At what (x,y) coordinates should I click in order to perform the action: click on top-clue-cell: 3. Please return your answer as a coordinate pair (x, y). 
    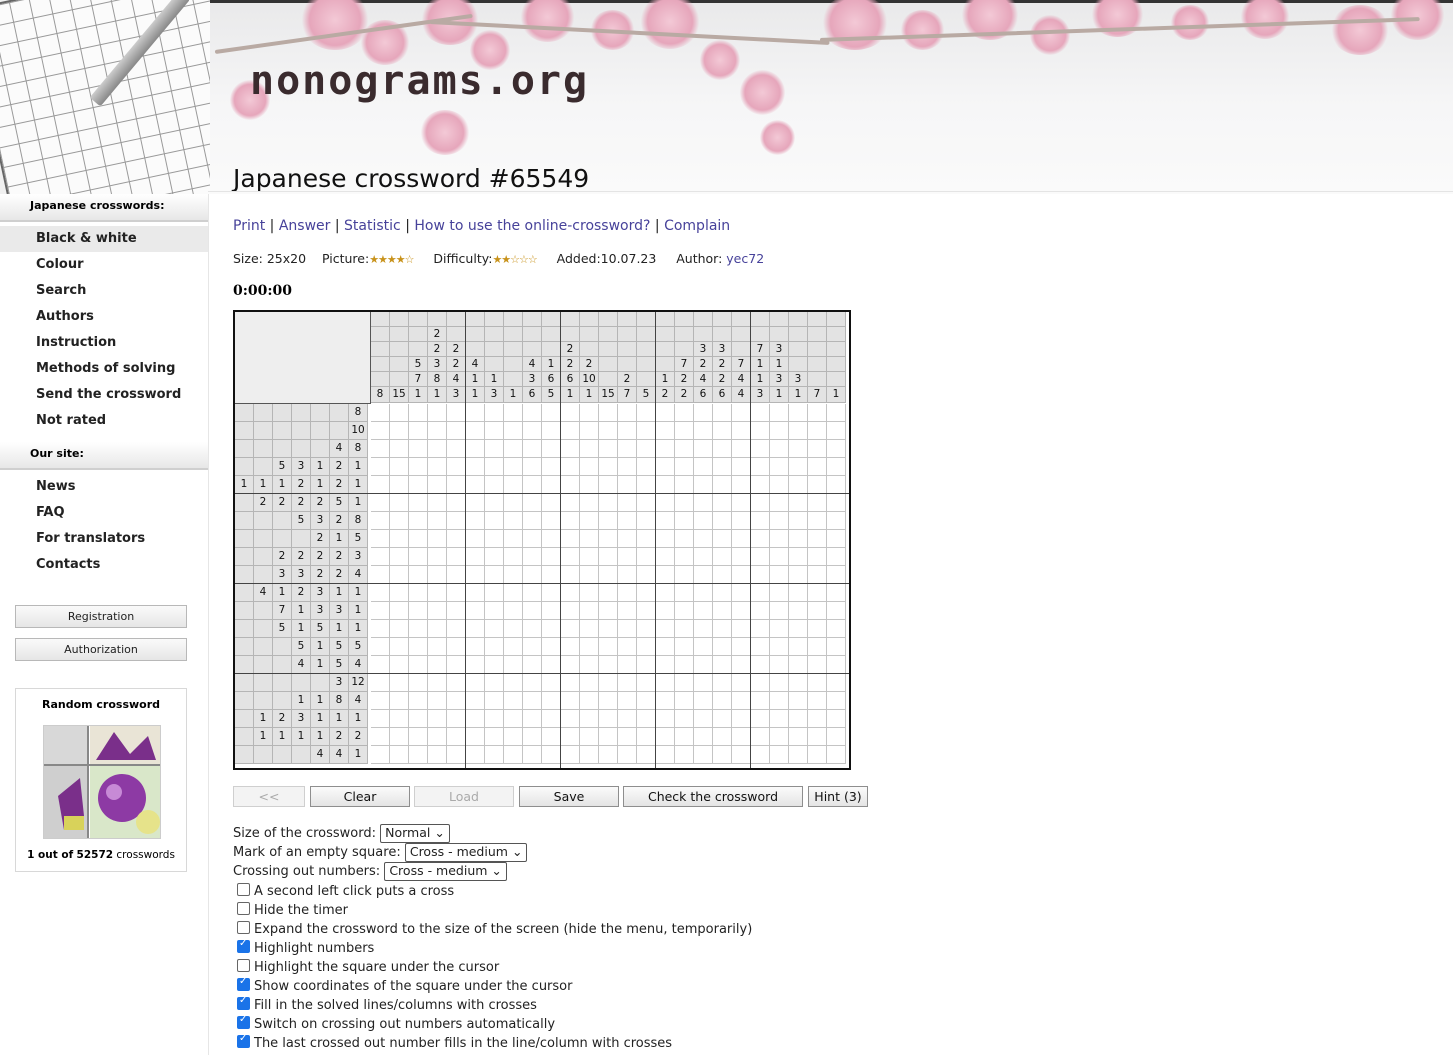
    Looking at the image, I should click on (703, 349).